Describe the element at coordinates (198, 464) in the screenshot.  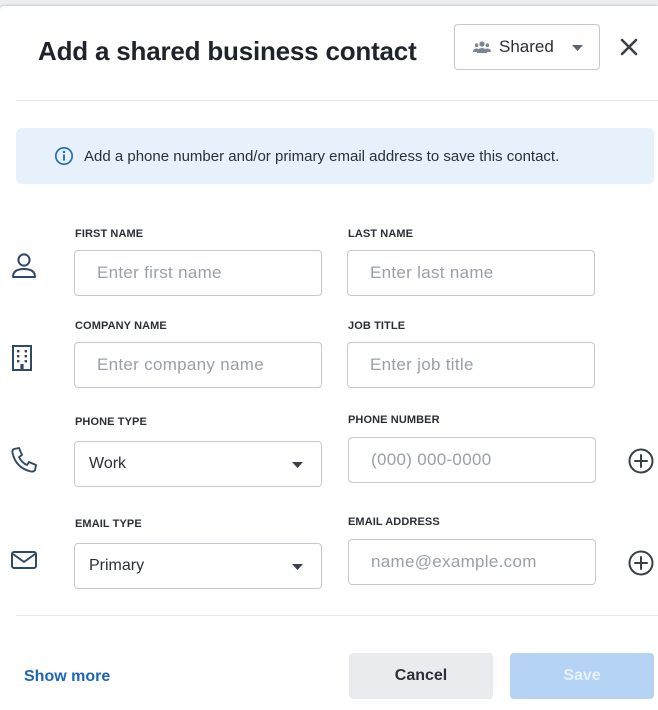
I see `phone-type-select: Work` at that location.